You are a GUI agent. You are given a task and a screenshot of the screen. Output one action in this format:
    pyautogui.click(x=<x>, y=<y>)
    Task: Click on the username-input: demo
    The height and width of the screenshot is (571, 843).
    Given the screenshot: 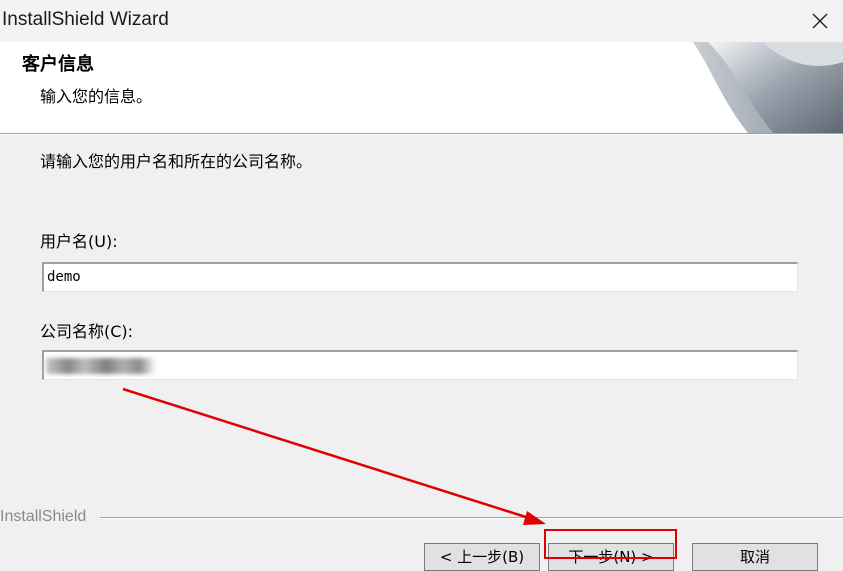 What is the action you would take?
    pyautogui.click(x=420, y=277)
    